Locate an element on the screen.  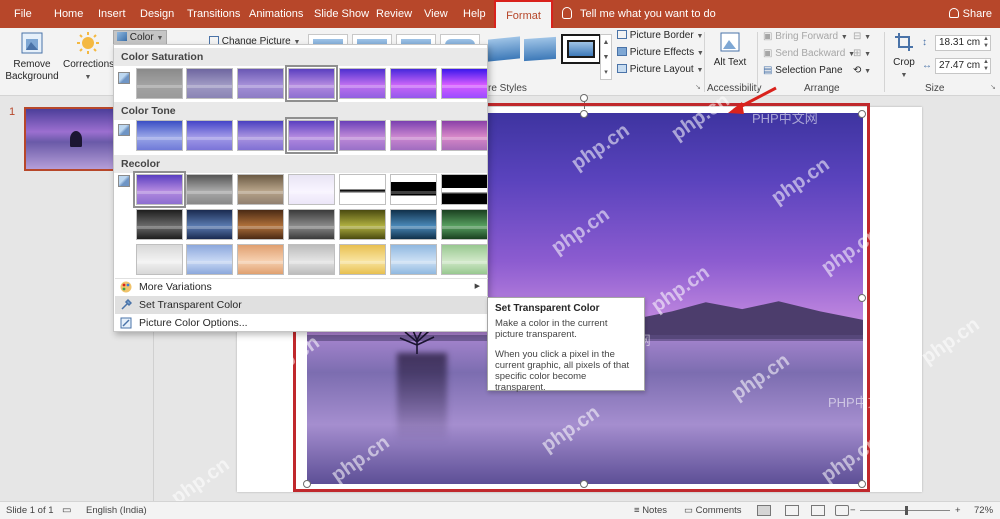
tab-home: Home is located at coordinates (68, 14).